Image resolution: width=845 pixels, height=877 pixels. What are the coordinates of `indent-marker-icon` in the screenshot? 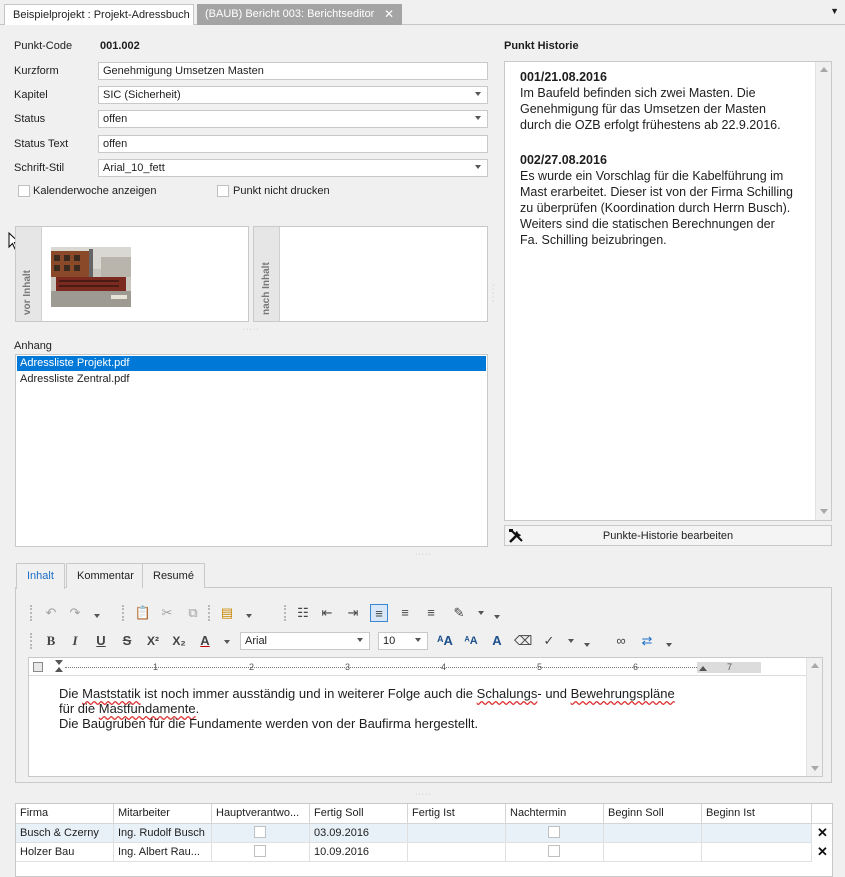 It's located at (59, 667).